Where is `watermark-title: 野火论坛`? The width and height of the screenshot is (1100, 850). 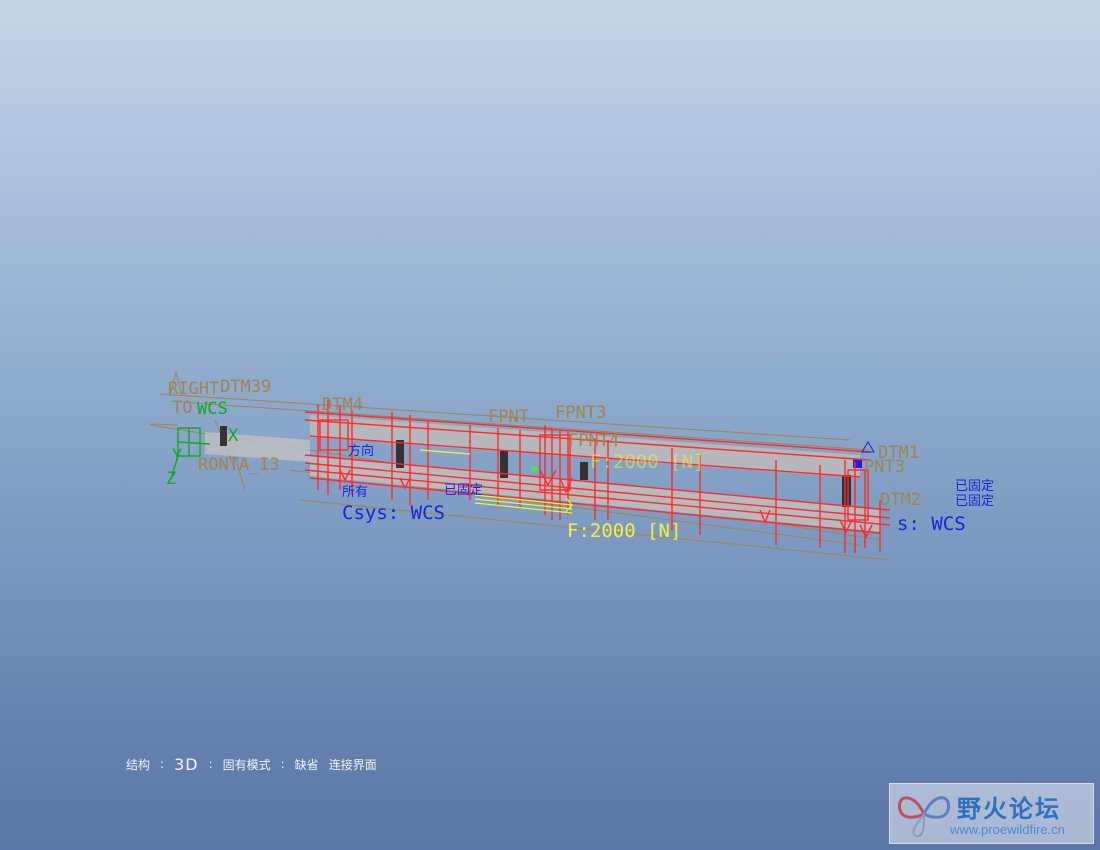 watermark-title: 野火论坛 is located at coordinates (1009, 809).